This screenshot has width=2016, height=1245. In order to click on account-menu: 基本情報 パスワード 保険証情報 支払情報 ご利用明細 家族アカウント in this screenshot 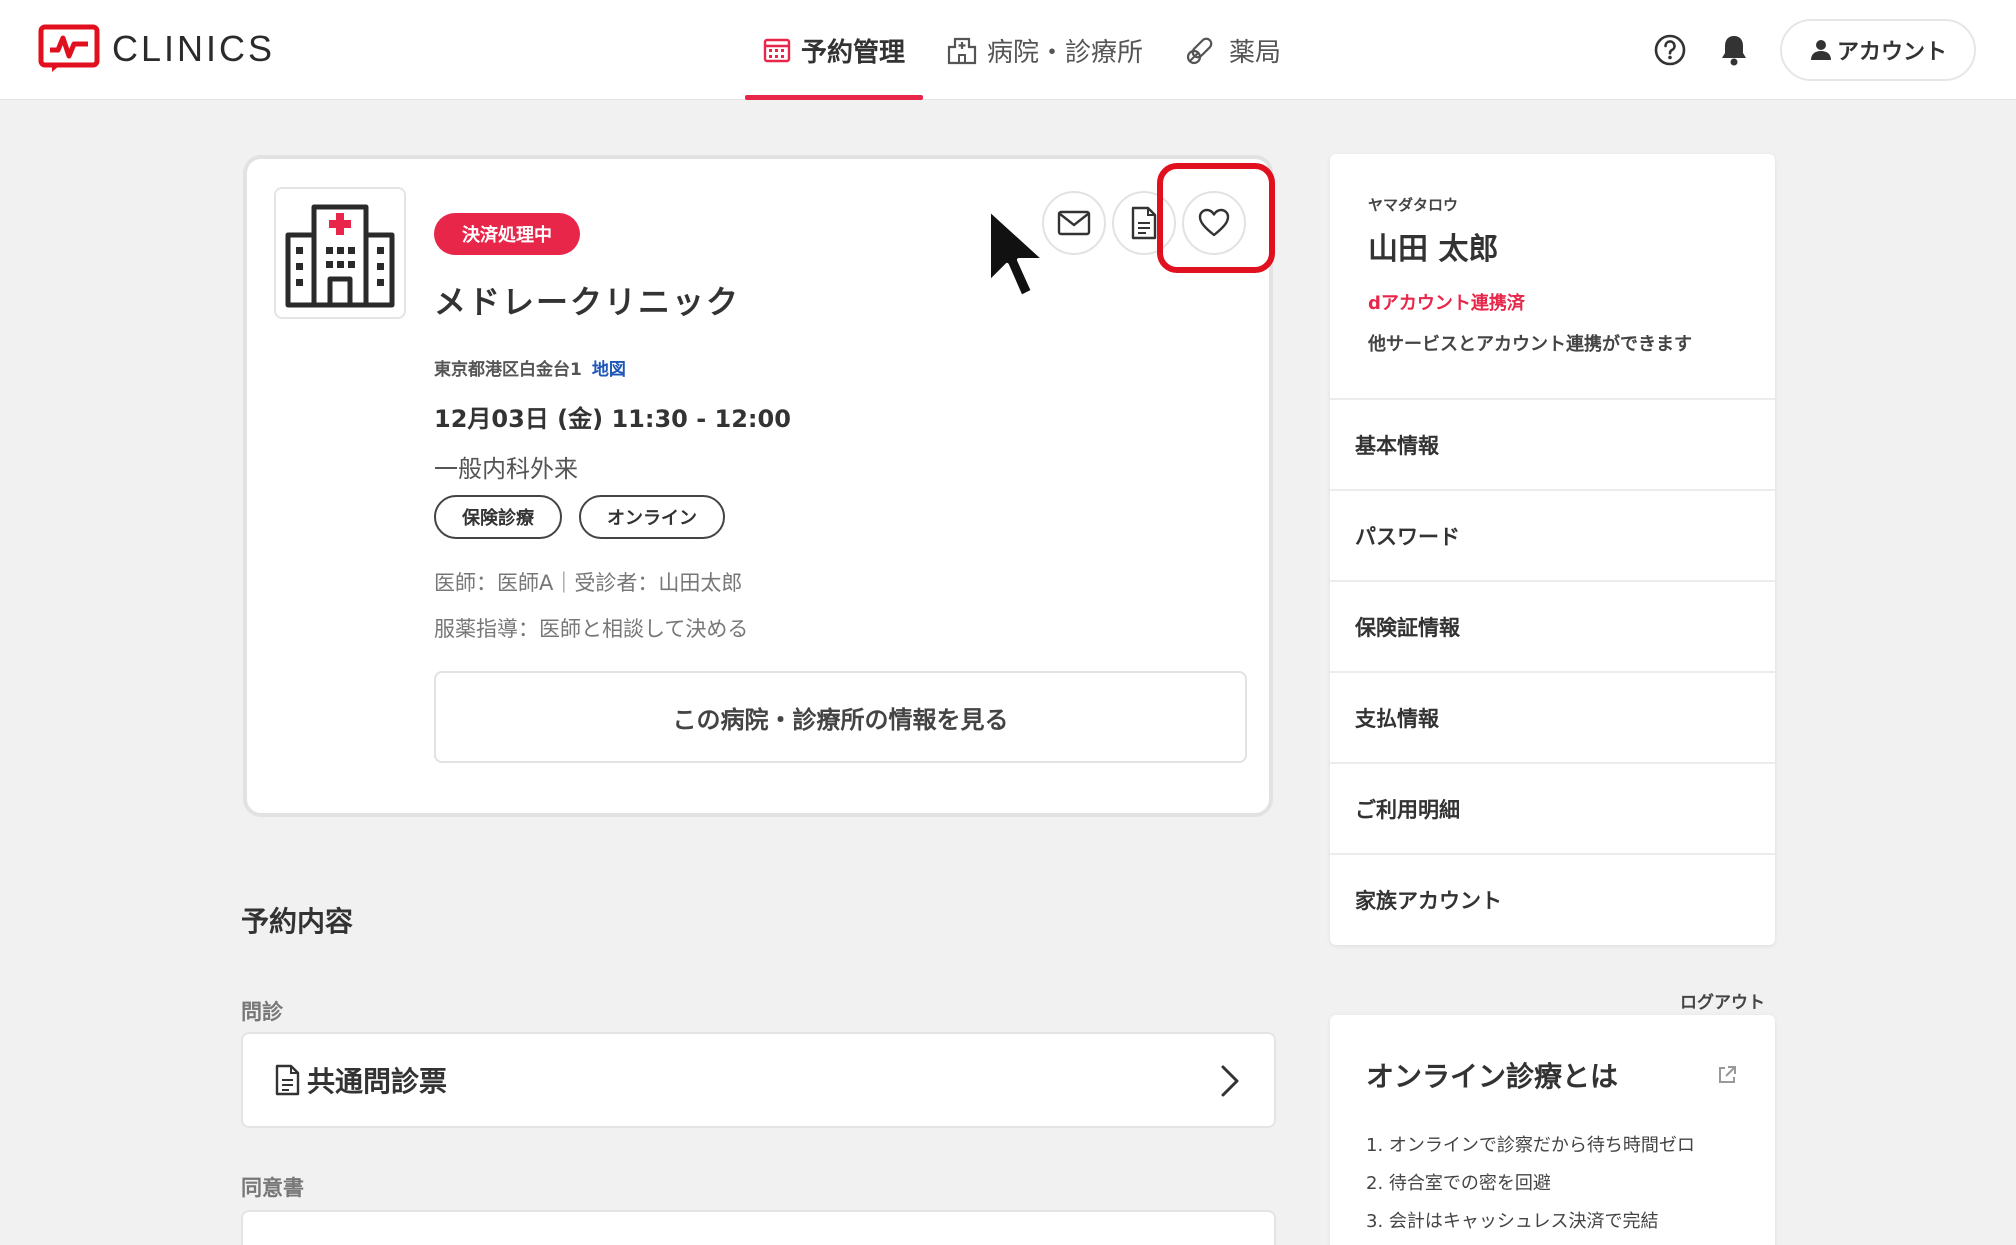, I will do `click(1552, 671)`.